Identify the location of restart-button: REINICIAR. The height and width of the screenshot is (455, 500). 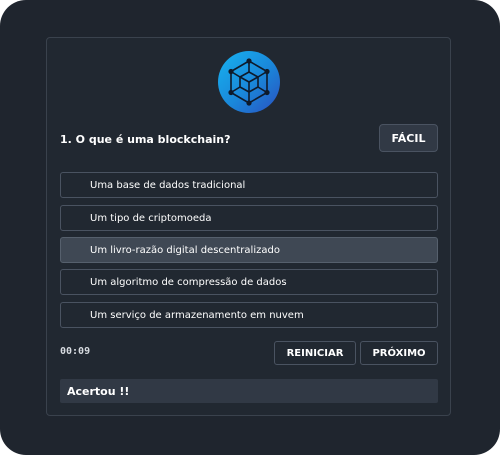
(315, 353).